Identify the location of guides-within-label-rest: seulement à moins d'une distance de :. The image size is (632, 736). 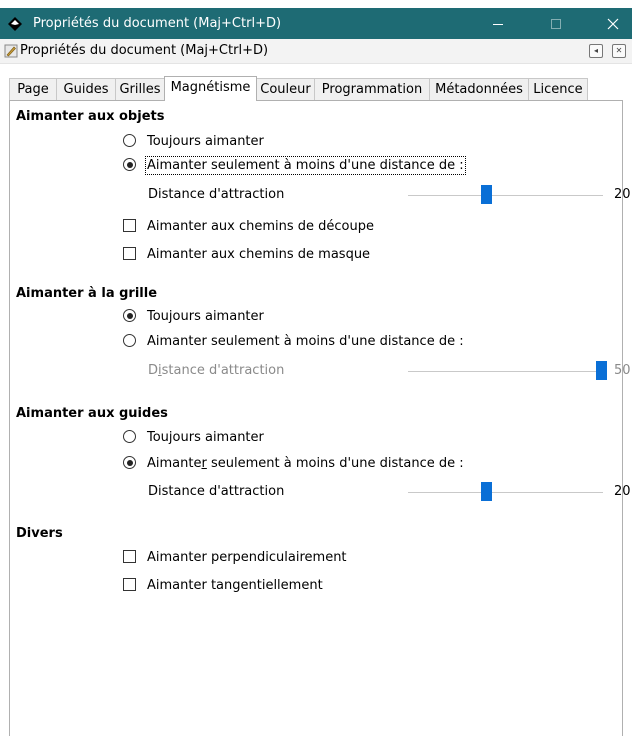
(335, 463).